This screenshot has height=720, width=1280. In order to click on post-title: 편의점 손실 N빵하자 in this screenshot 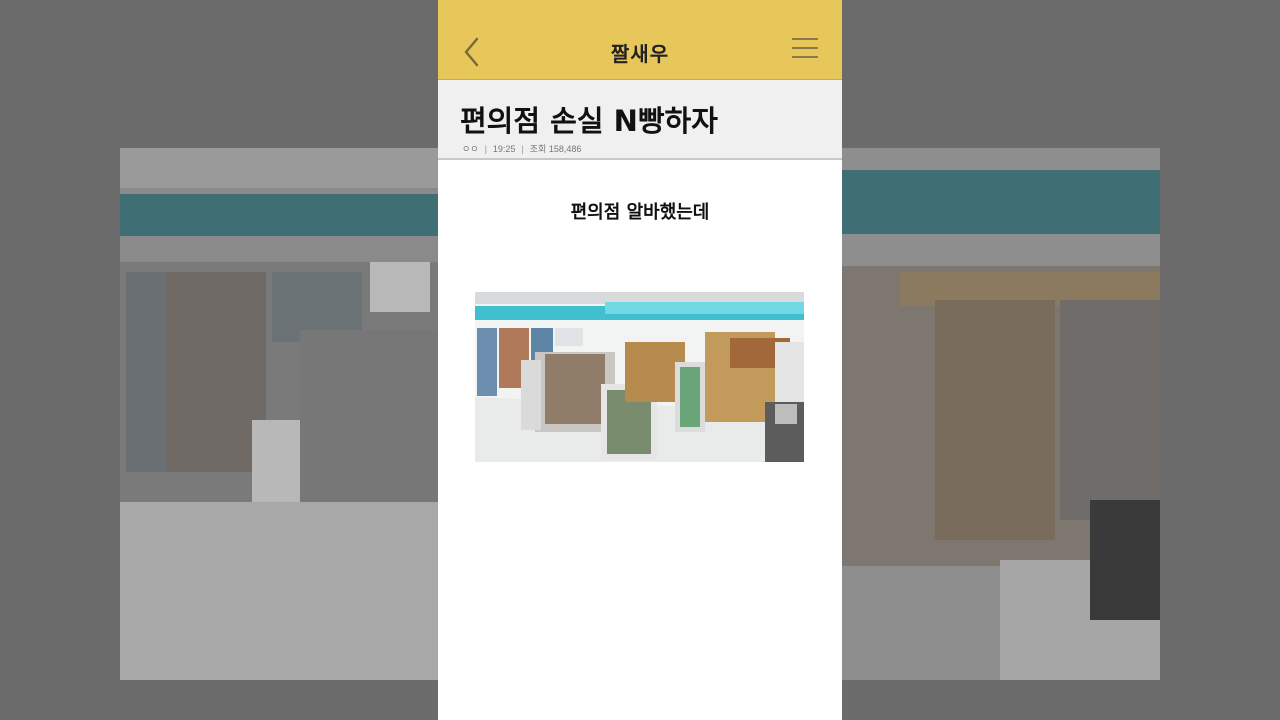, I will do `click(589, 121)`.